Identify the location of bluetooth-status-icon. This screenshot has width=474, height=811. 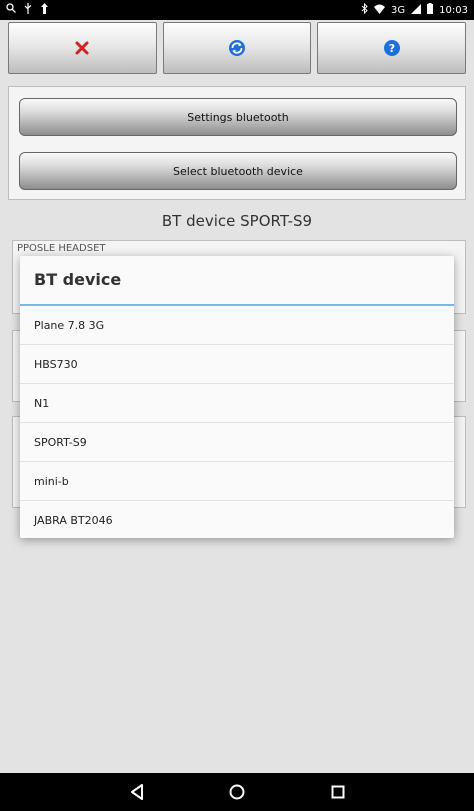
(364, 9).